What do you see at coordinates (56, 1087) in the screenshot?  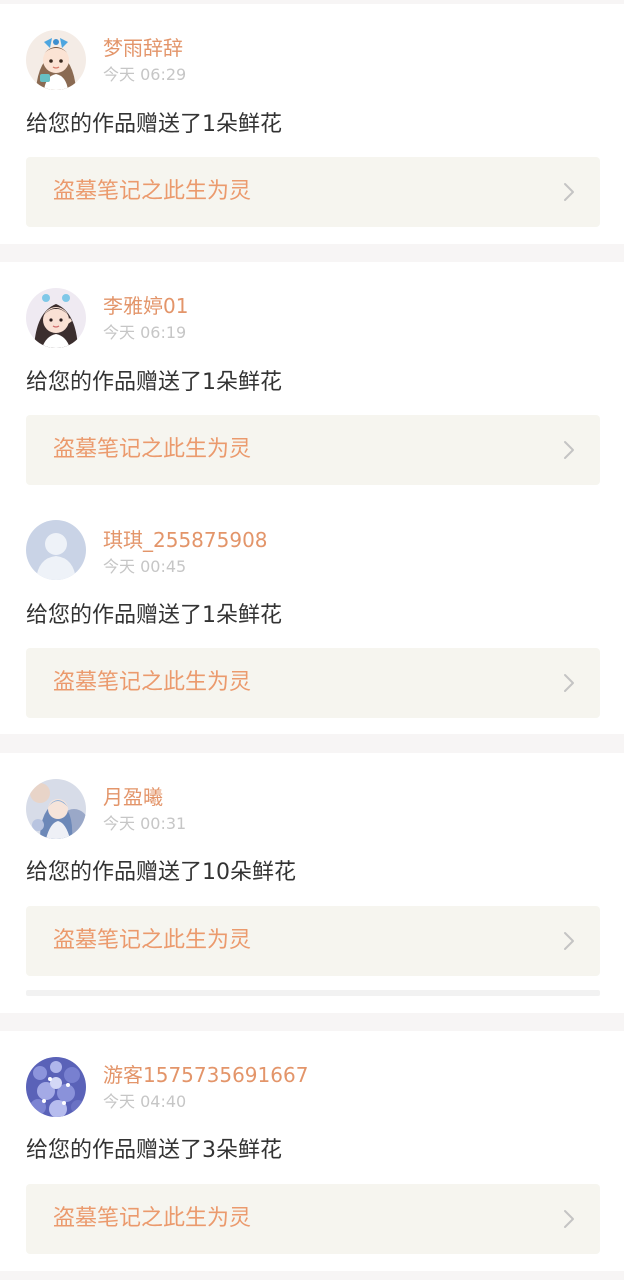 I see `blue-flowers-avatar-icon` at bounding box center [56, 1087].